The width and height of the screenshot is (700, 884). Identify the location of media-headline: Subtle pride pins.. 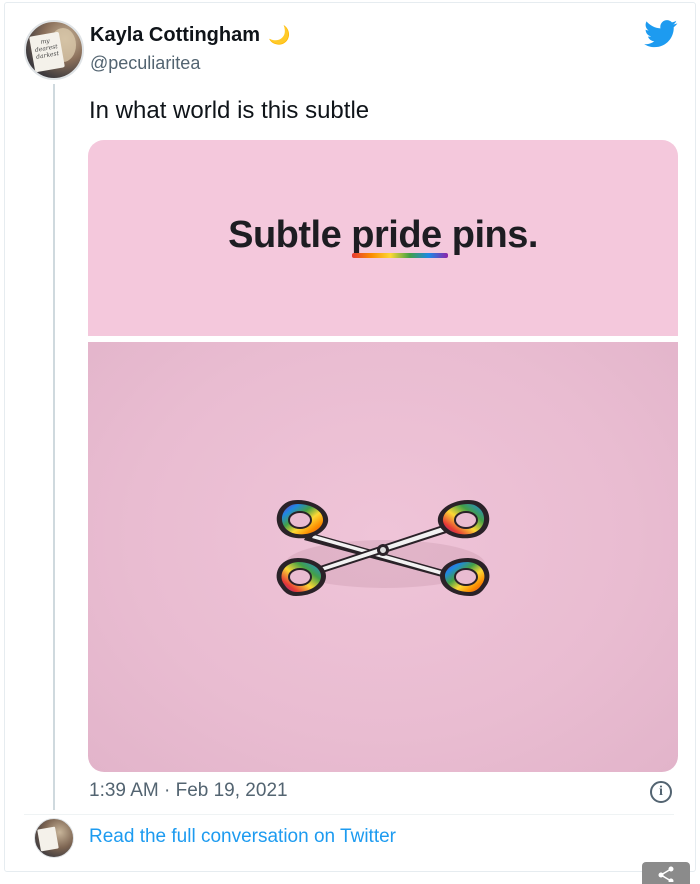
(383, 235).